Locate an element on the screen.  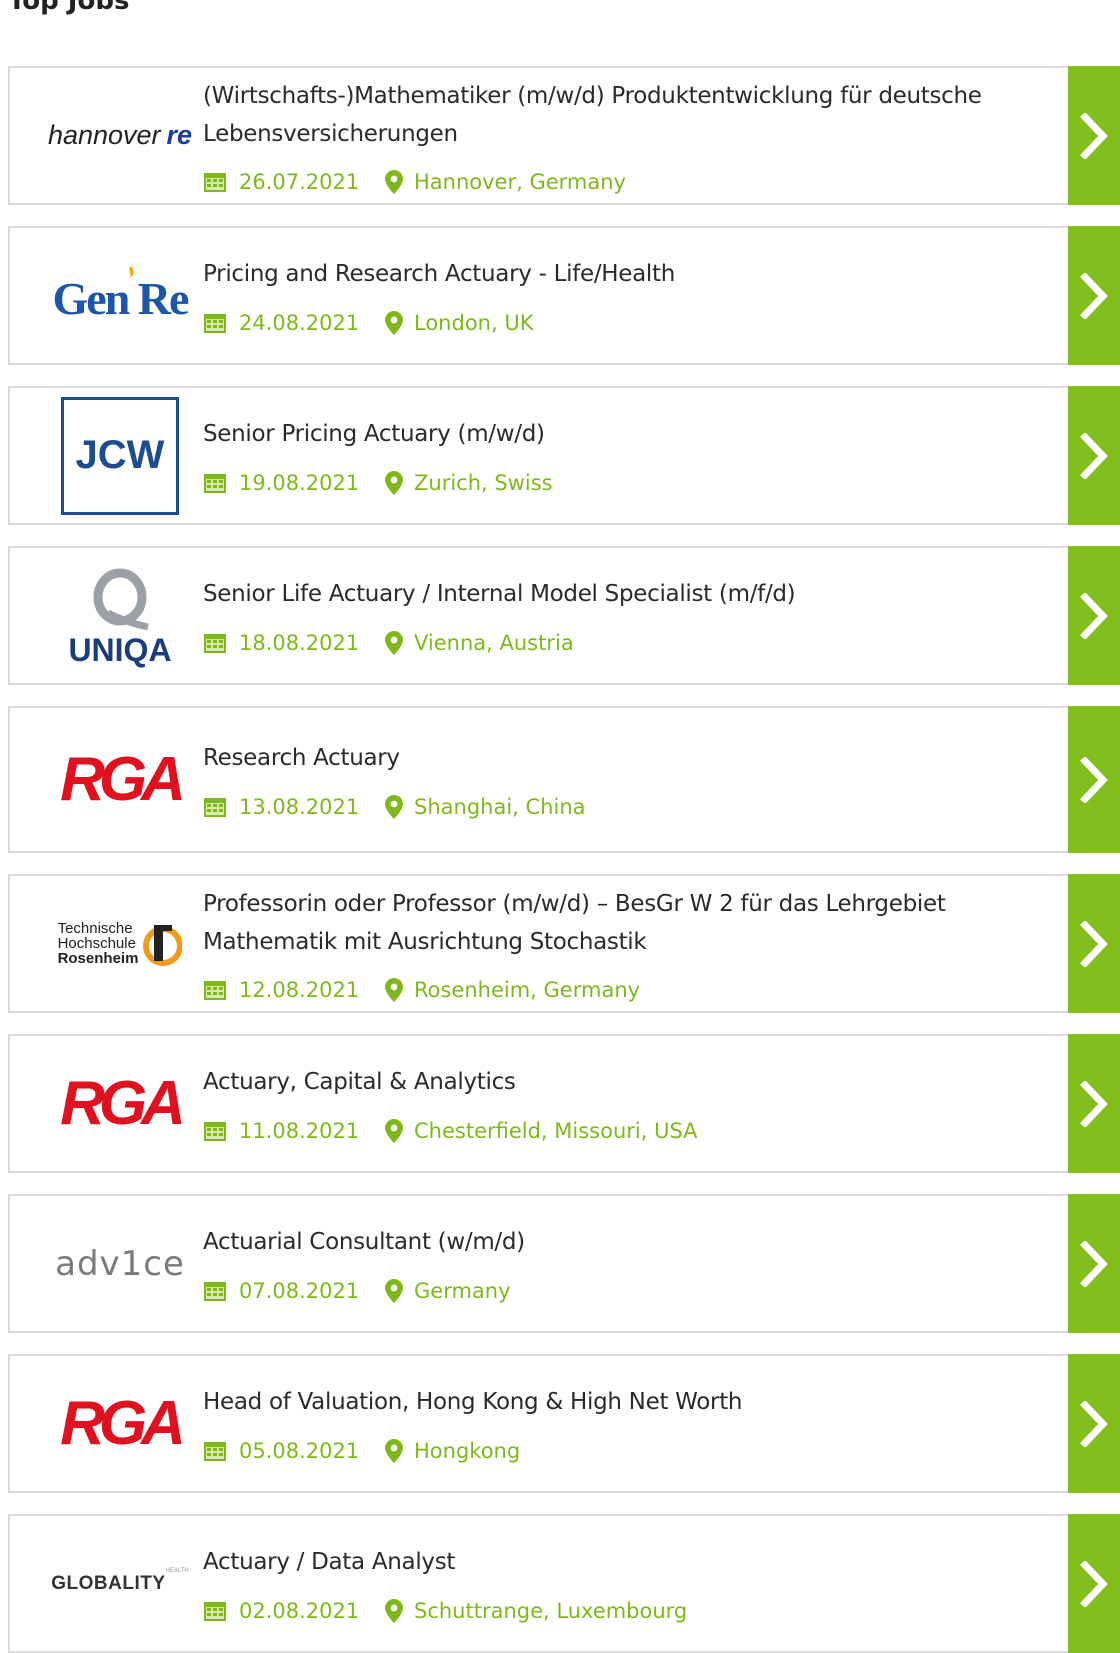
posting-date: 11.08.2021 is located at coordinates (299, 1131).